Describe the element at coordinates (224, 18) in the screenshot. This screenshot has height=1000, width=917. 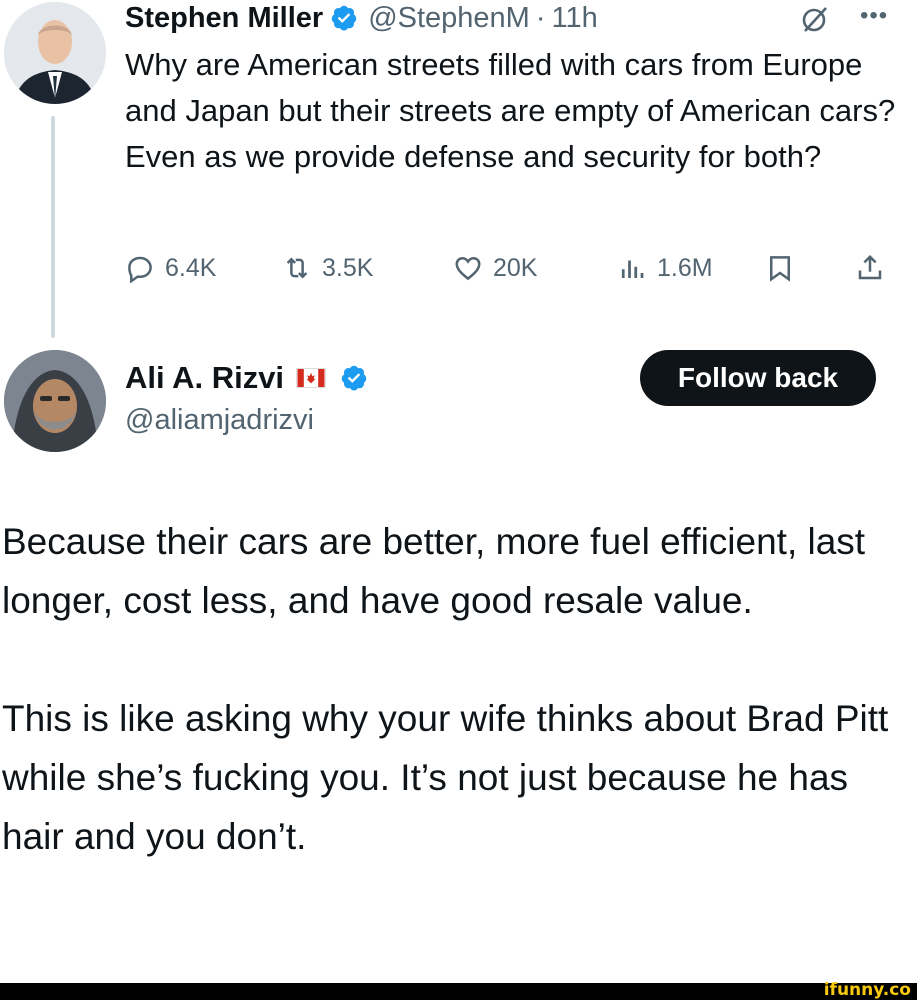
I see `author-name: Stephen Miller` at that location.